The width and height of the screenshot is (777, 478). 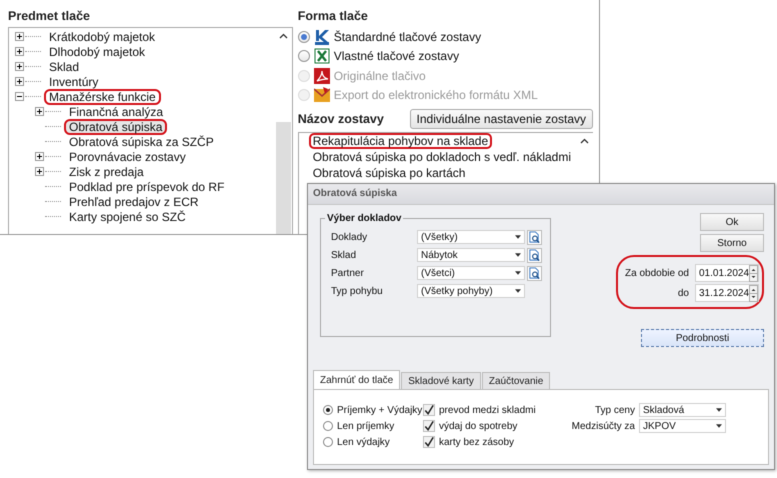 I want to click on field-label: do, so click(x=683, y=293).